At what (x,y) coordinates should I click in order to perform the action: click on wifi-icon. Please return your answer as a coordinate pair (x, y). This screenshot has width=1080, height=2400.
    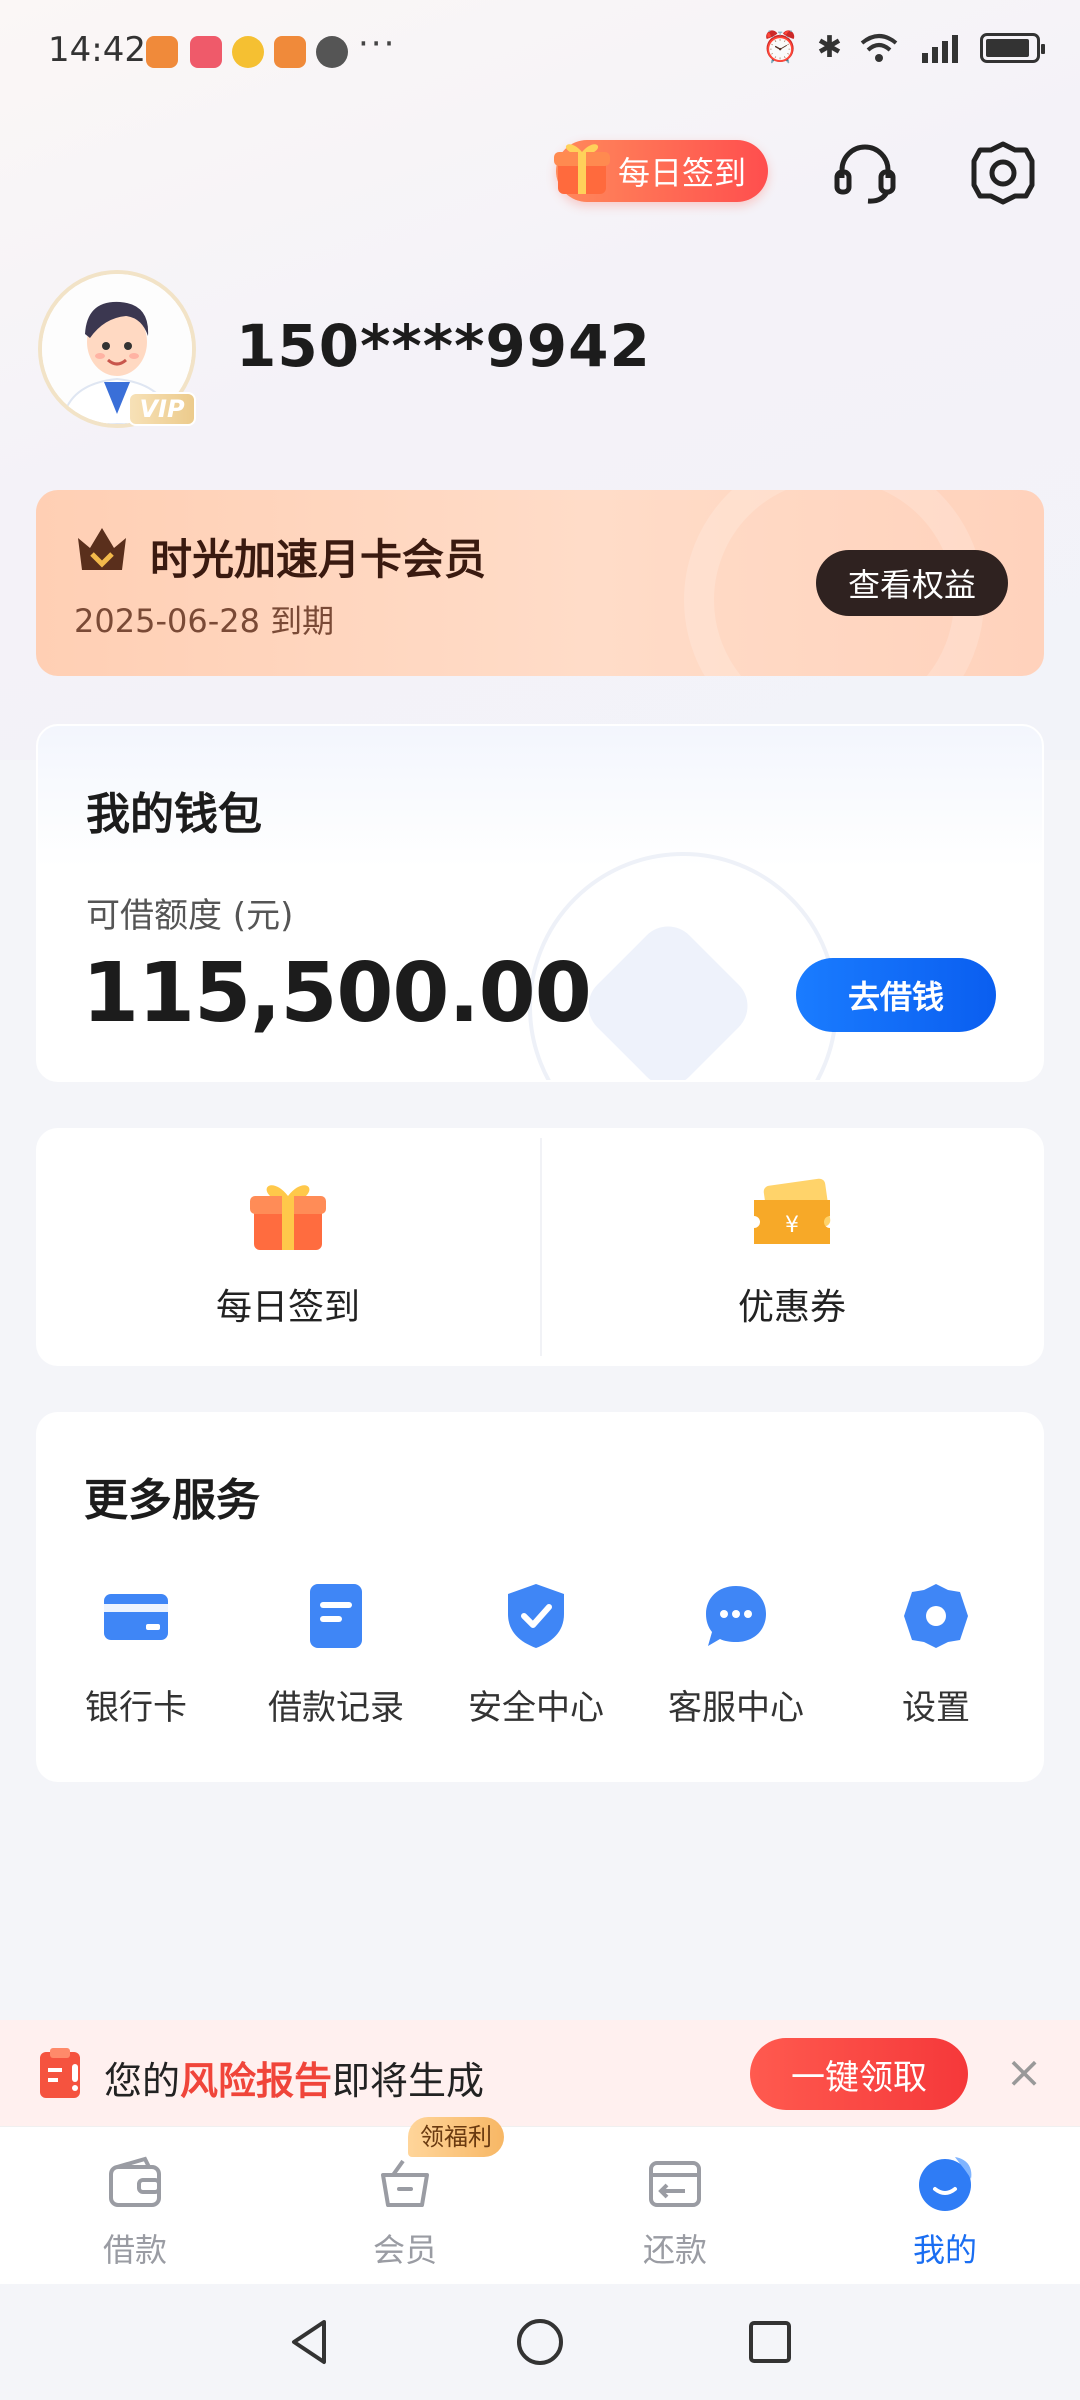
    Looking at the image, I should click on (879, 47).